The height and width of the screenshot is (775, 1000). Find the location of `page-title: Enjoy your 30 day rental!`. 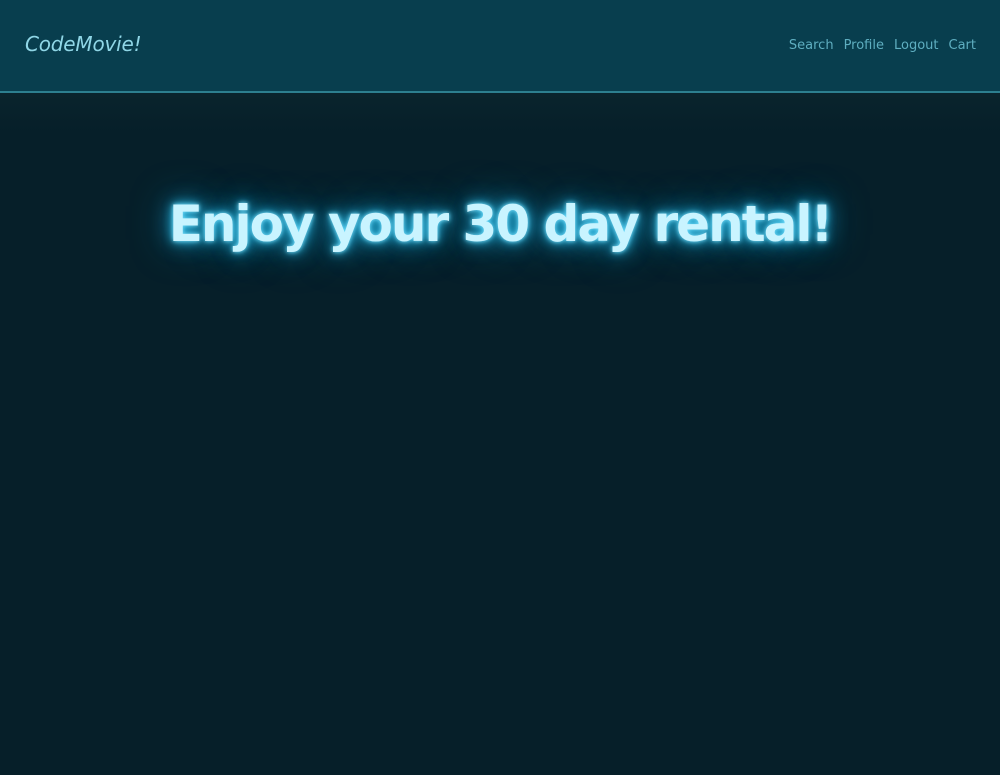

page-title: Enjoy your 30 day rental! is located at coordinates (501, 224).